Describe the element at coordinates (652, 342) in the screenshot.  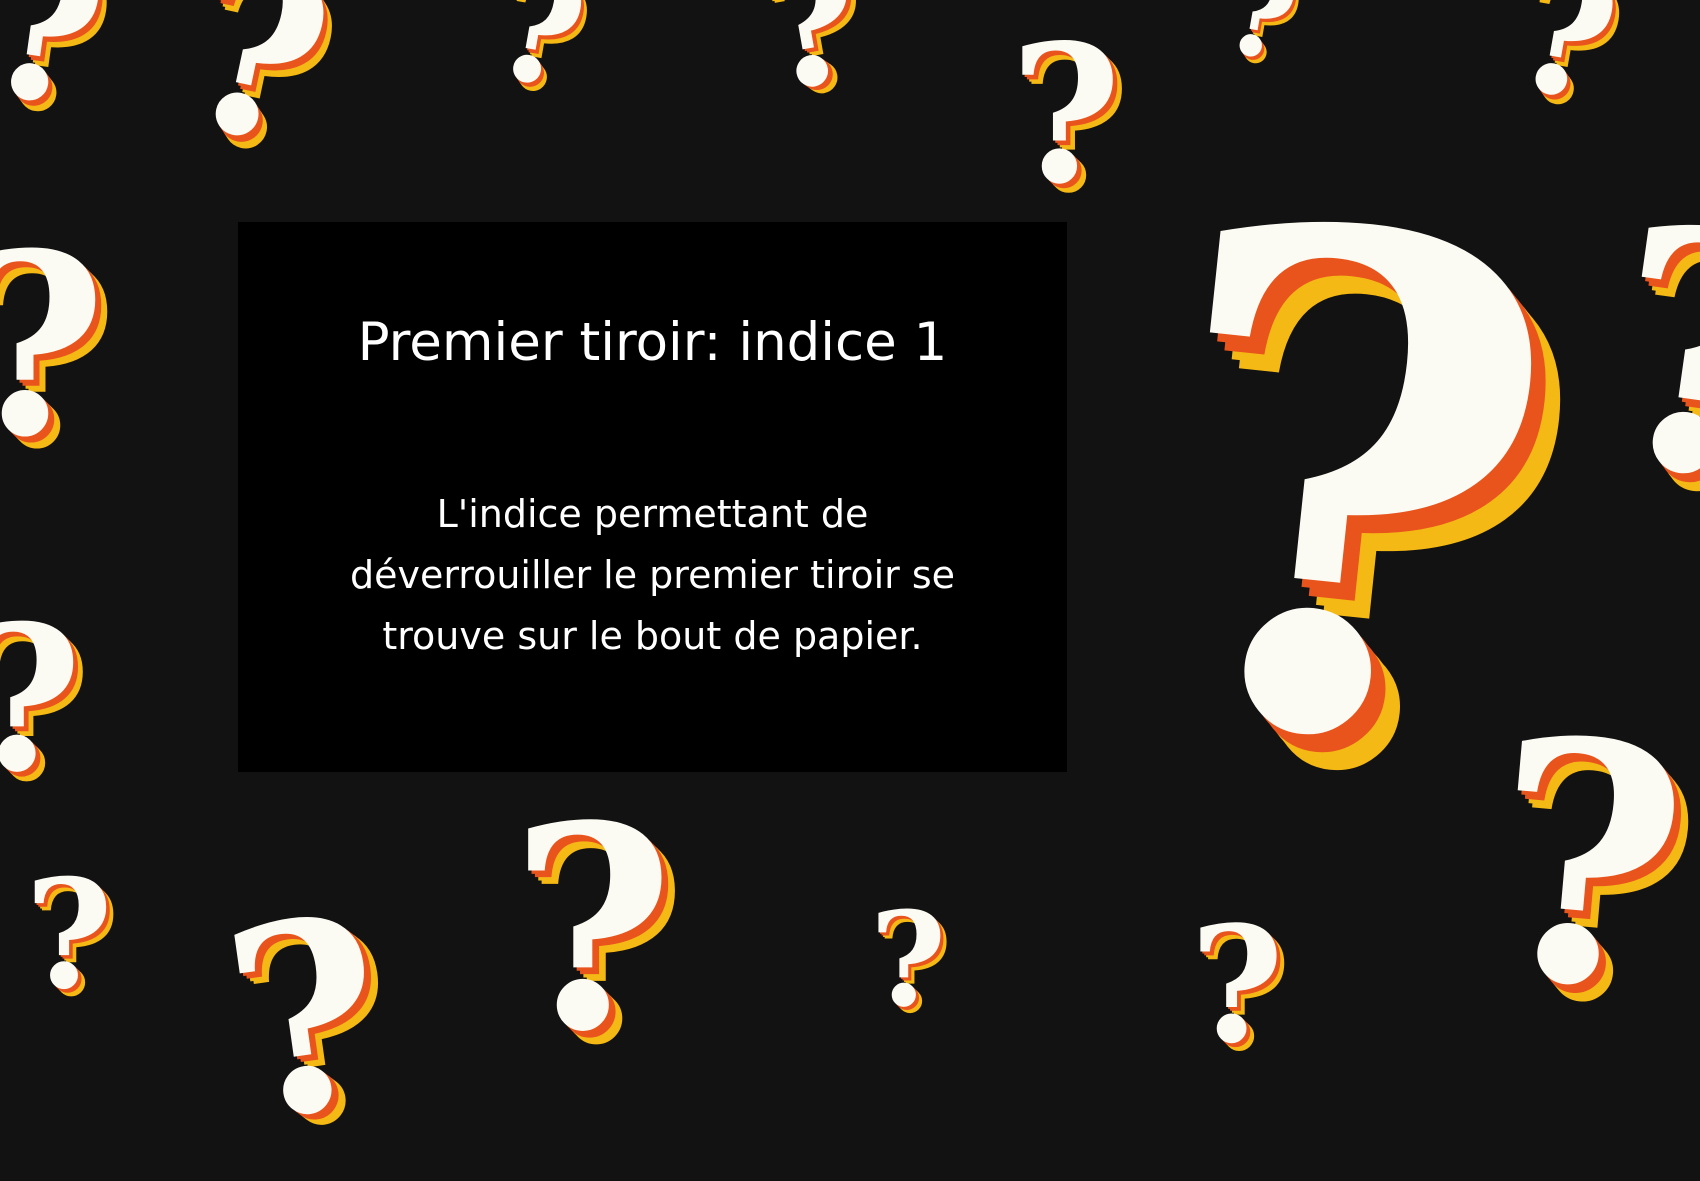
I see `clue-title: Premier tiroir: indice 1` at that location.